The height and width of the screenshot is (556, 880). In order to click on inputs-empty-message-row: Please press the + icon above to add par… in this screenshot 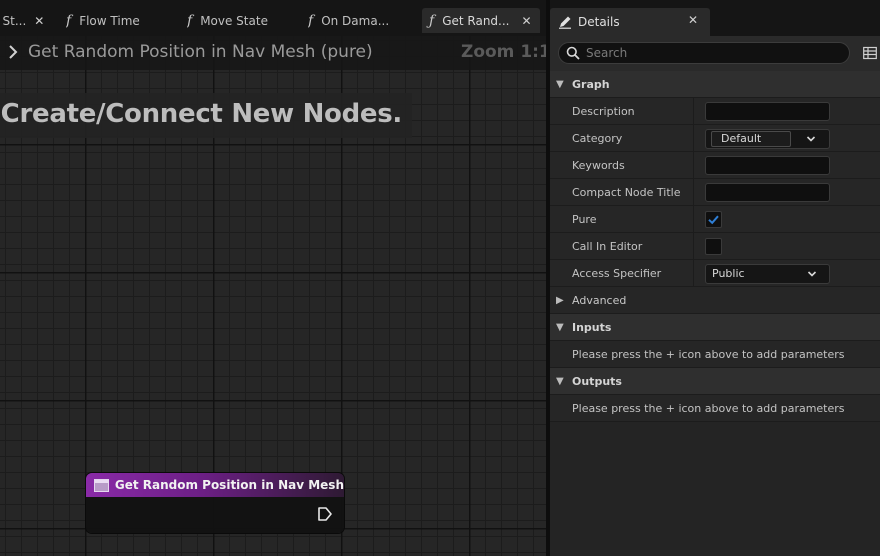, I will do `click(715, 354)`.